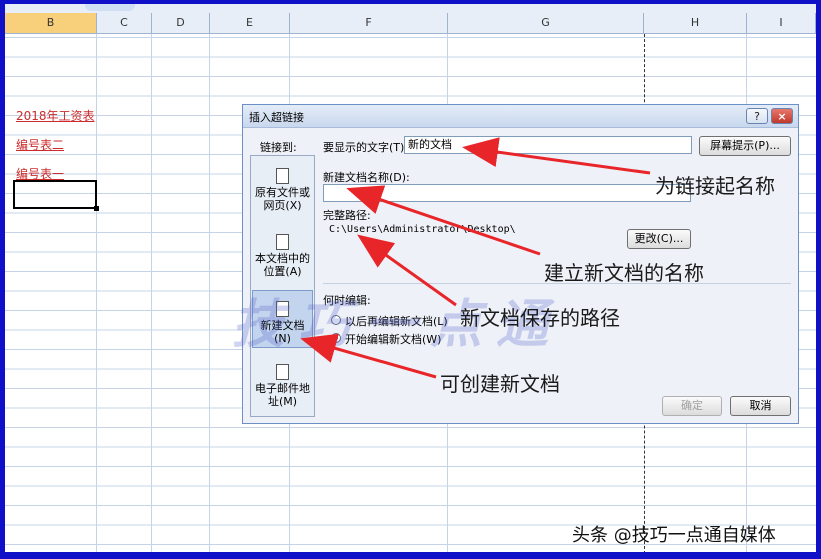 Image resolution: width=821 pixels, height=559 pixels. Describe the element at coordinates (715, 186) in the screenshot. I see `annotation-name-link: 为链接起名称` at that location.